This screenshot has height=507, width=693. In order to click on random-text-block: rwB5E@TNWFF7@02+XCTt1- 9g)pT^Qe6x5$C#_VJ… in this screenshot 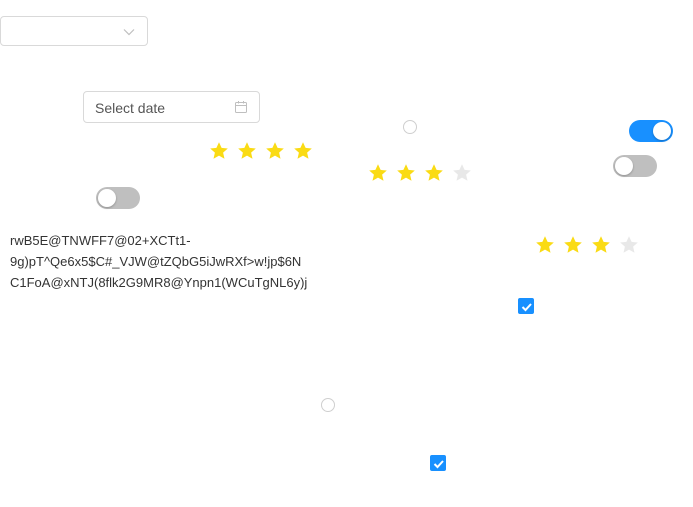, I will do `click(177, 261)`.